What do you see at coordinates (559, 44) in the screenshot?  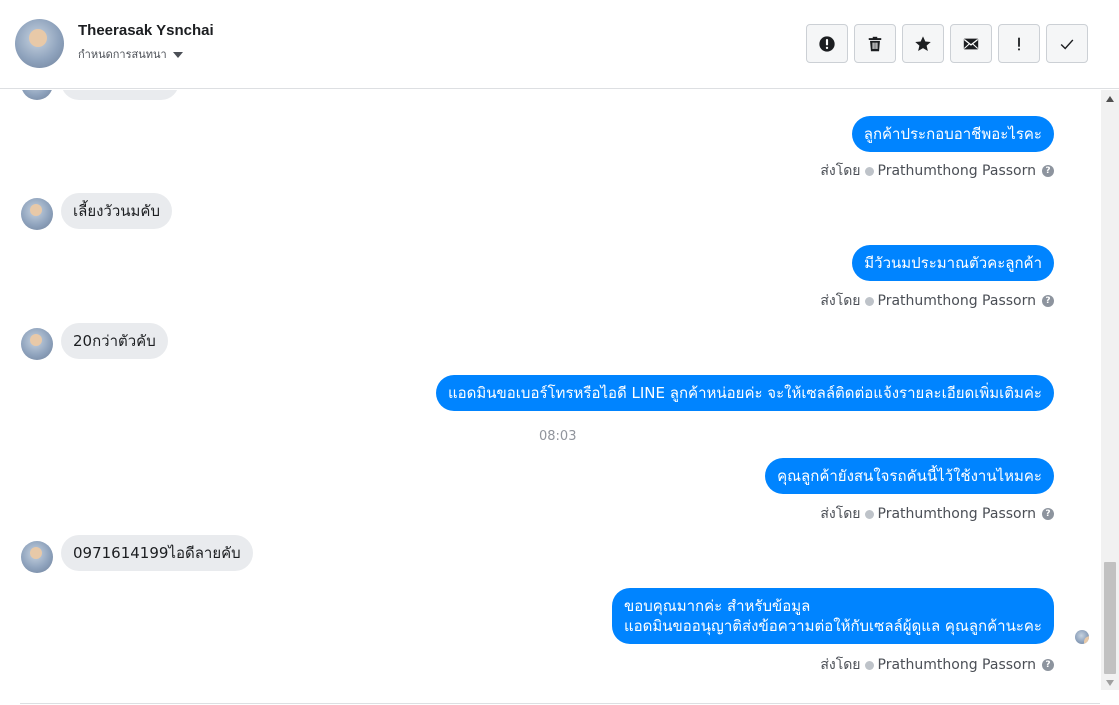 I see `conversation-header: Theerasak Ysnchai กำหนดการสนทนา` at bounding box center [559, 44].